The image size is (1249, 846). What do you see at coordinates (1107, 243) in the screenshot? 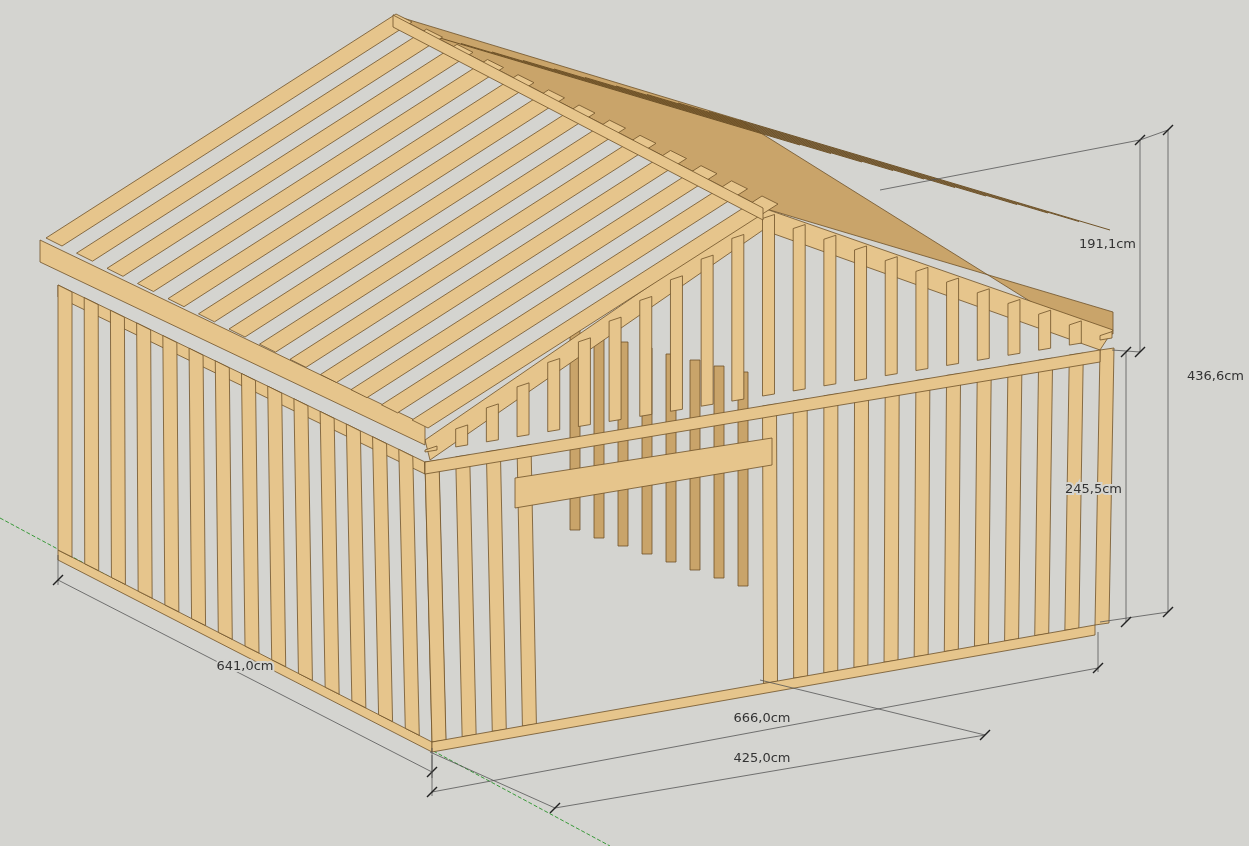
I see `dimension-label: 191,1cm` at bounding box center [1107, 243].